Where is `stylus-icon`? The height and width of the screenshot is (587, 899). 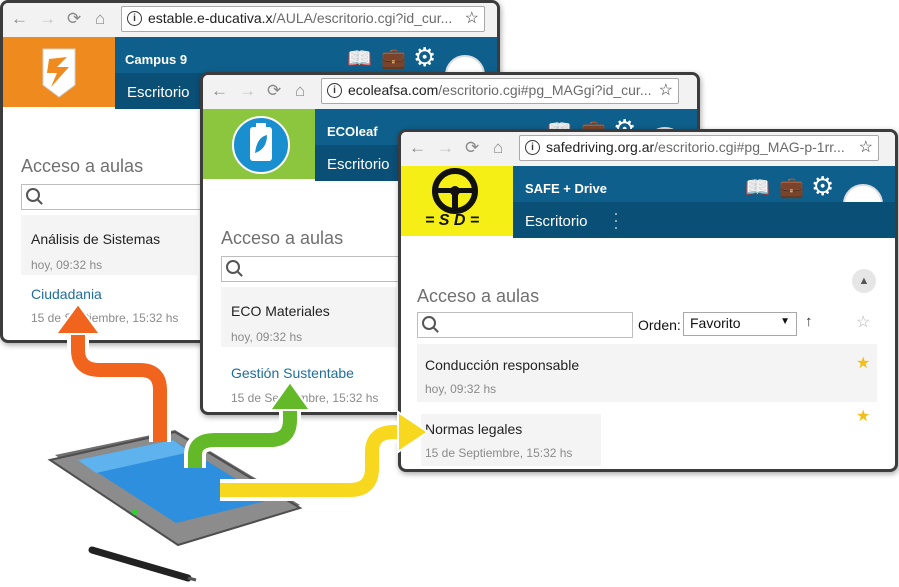
stylus-icon is located at coordinates (142, 564).